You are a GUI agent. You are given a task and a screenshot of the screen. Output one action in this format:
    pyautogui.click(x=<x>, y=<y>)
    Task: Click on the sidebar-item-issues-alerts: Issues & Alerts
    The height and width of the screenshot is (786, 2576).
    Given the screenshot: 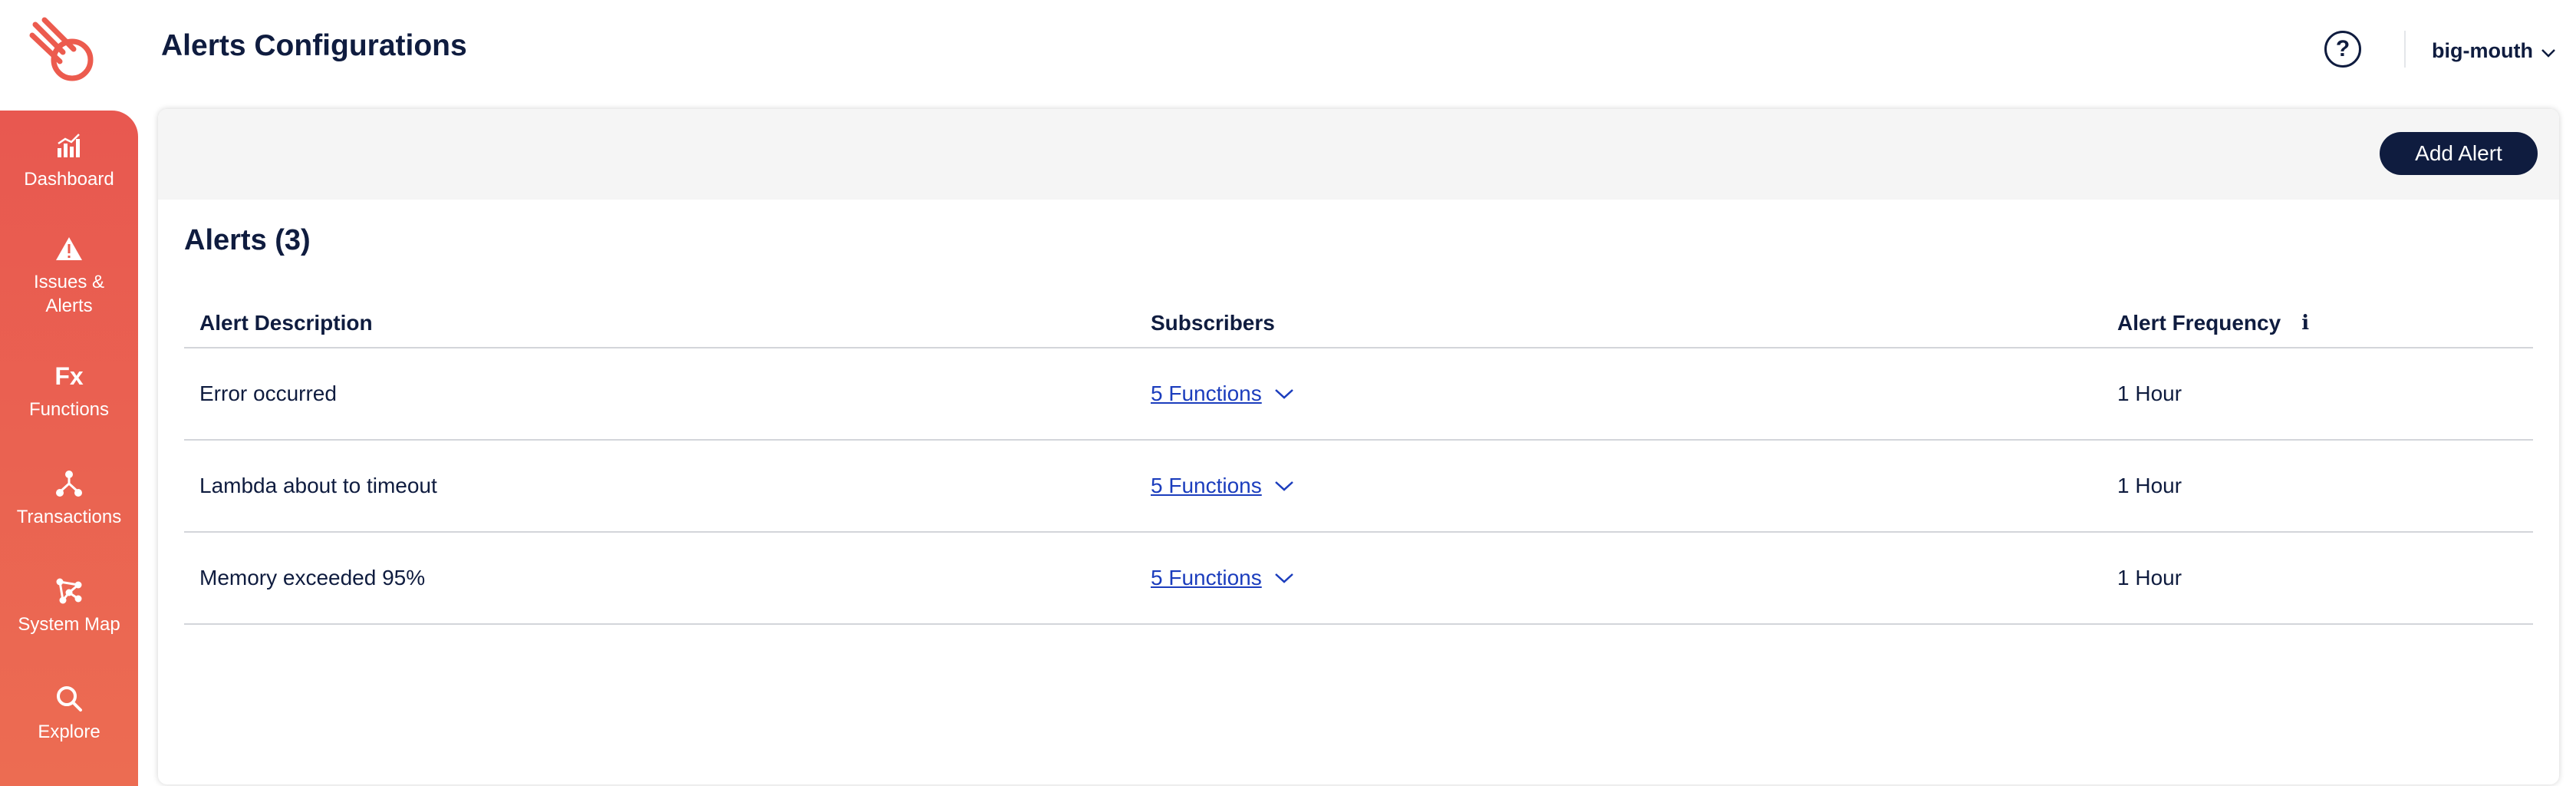 What is the action you would take?
    pyautogui.click(x=69, y=276)
    